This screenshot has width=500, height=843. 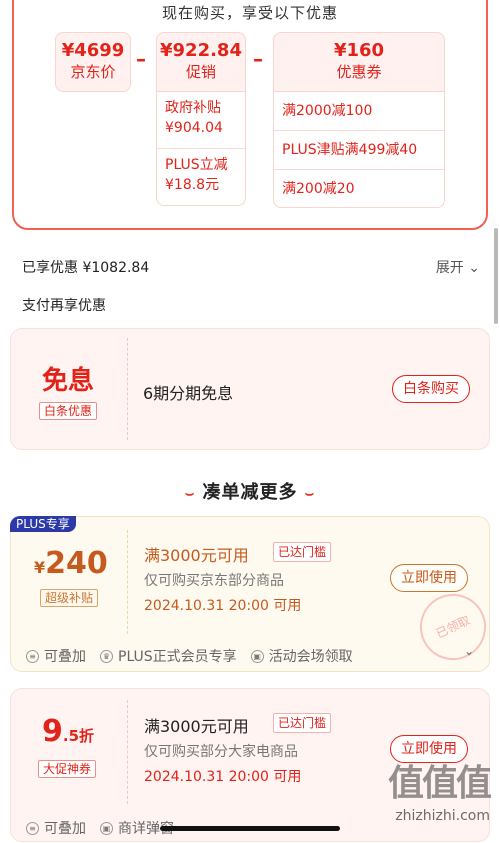 I want to click on coupon2-date: 2024.10.31 20:00 可用, so click(x=223, y=777).